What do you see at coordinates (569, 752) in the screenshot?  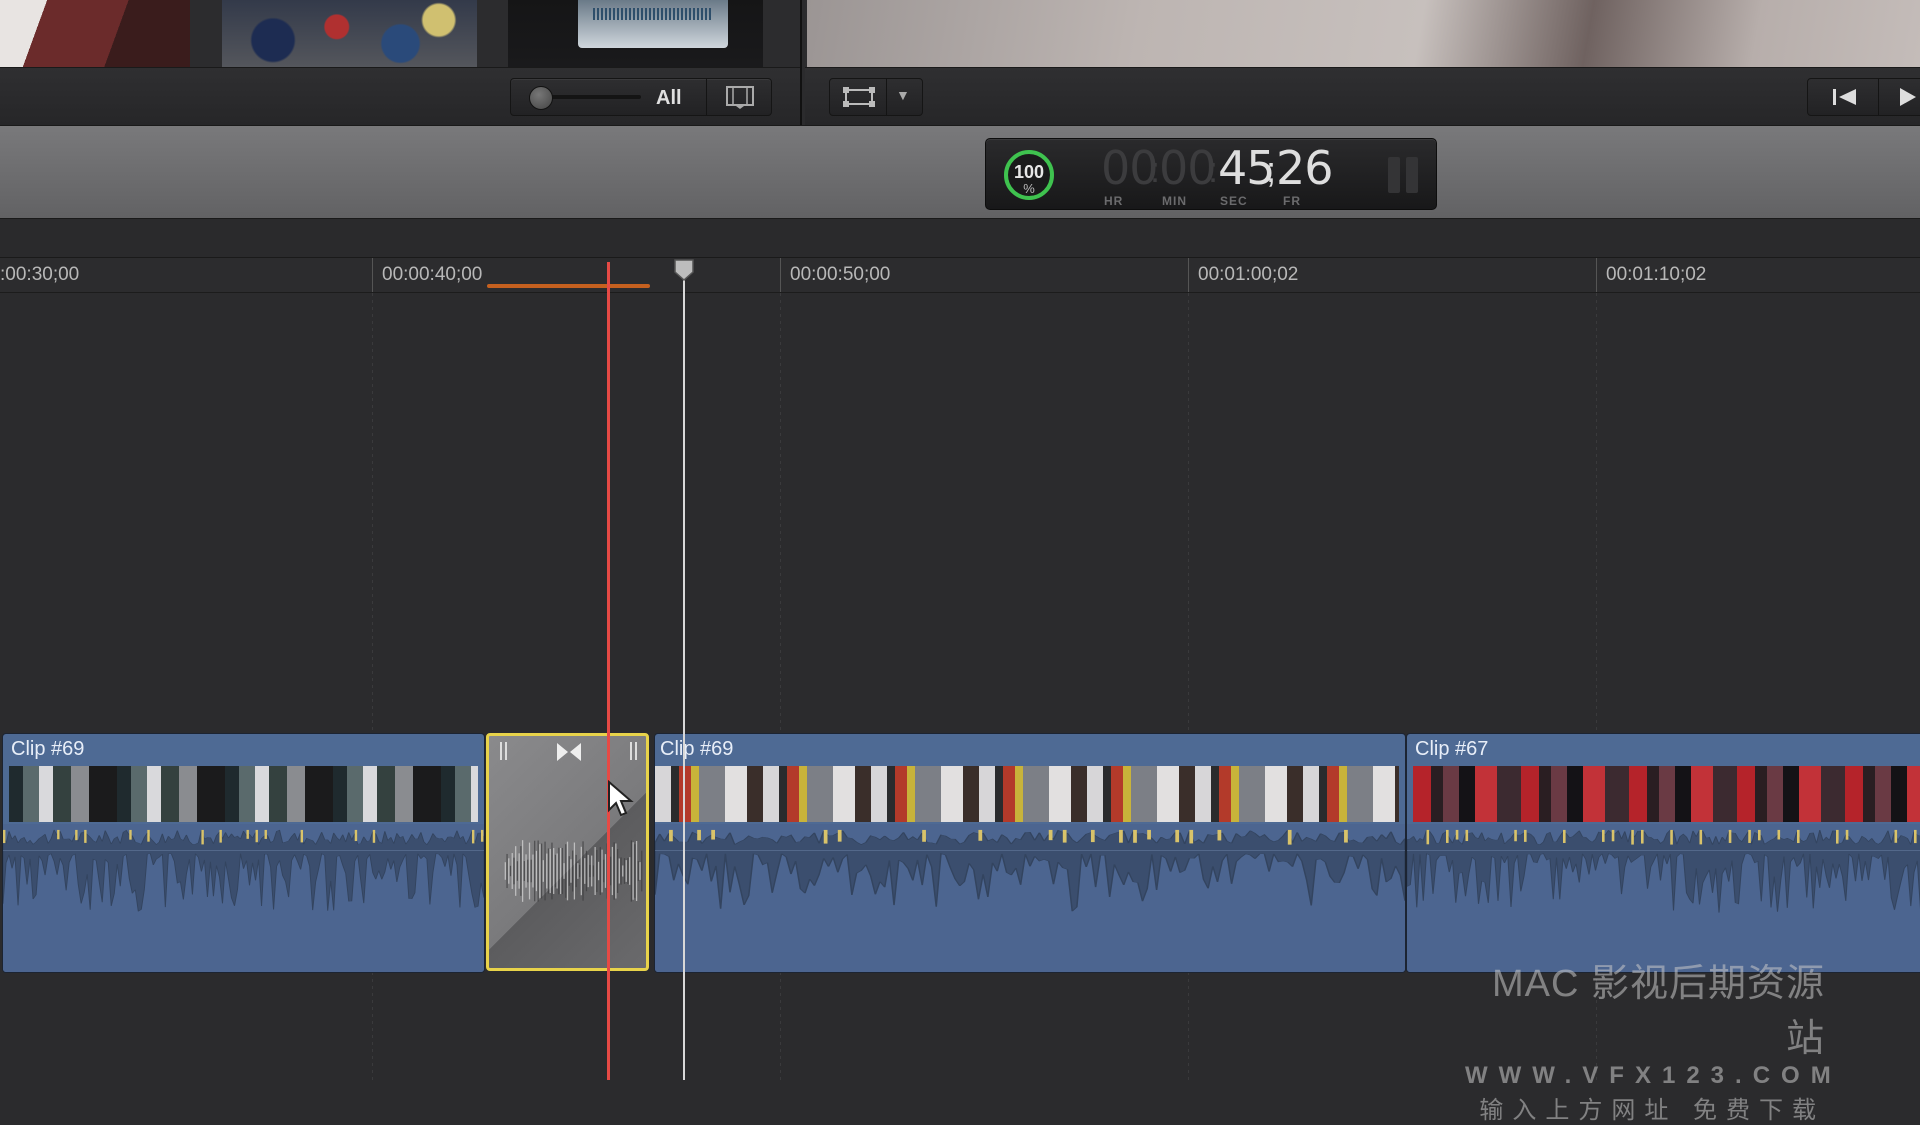 I see `transition-bowtie-icon` at bounding box center [569, 752].